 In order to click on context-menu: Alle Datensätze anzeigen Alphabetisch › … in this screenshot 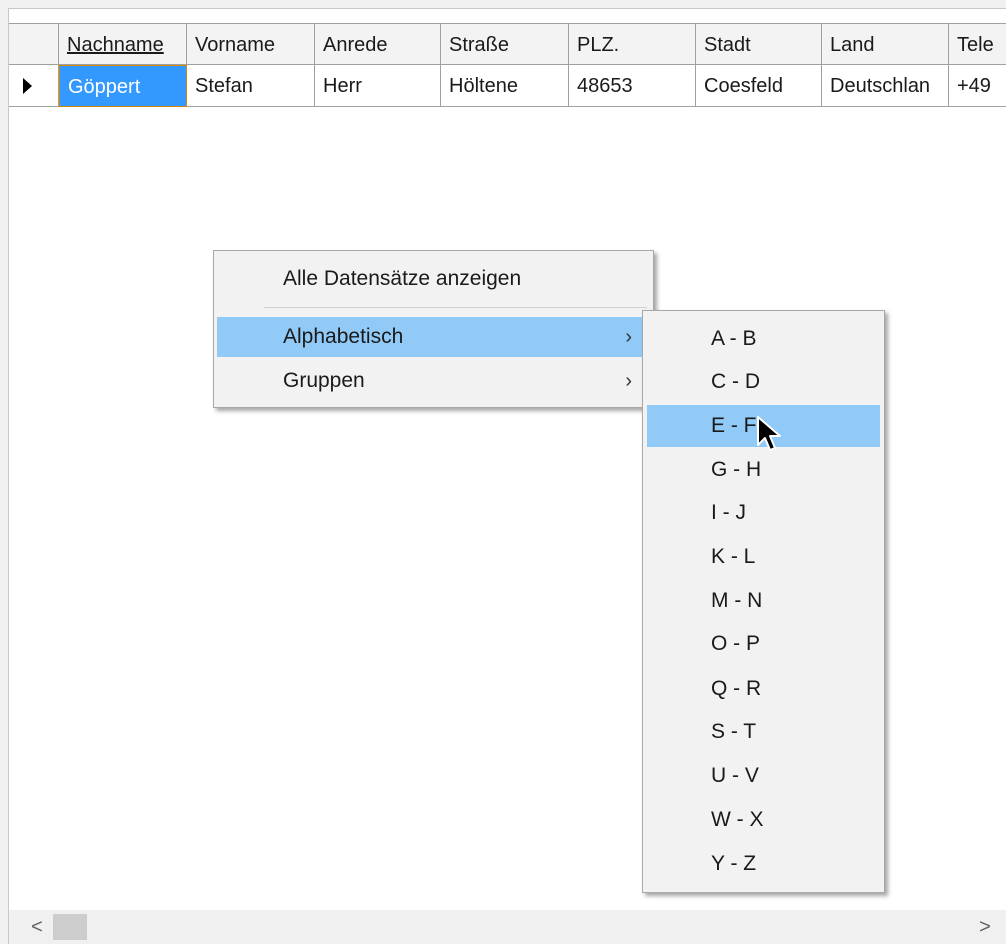, I will do `click(433, 329)`.